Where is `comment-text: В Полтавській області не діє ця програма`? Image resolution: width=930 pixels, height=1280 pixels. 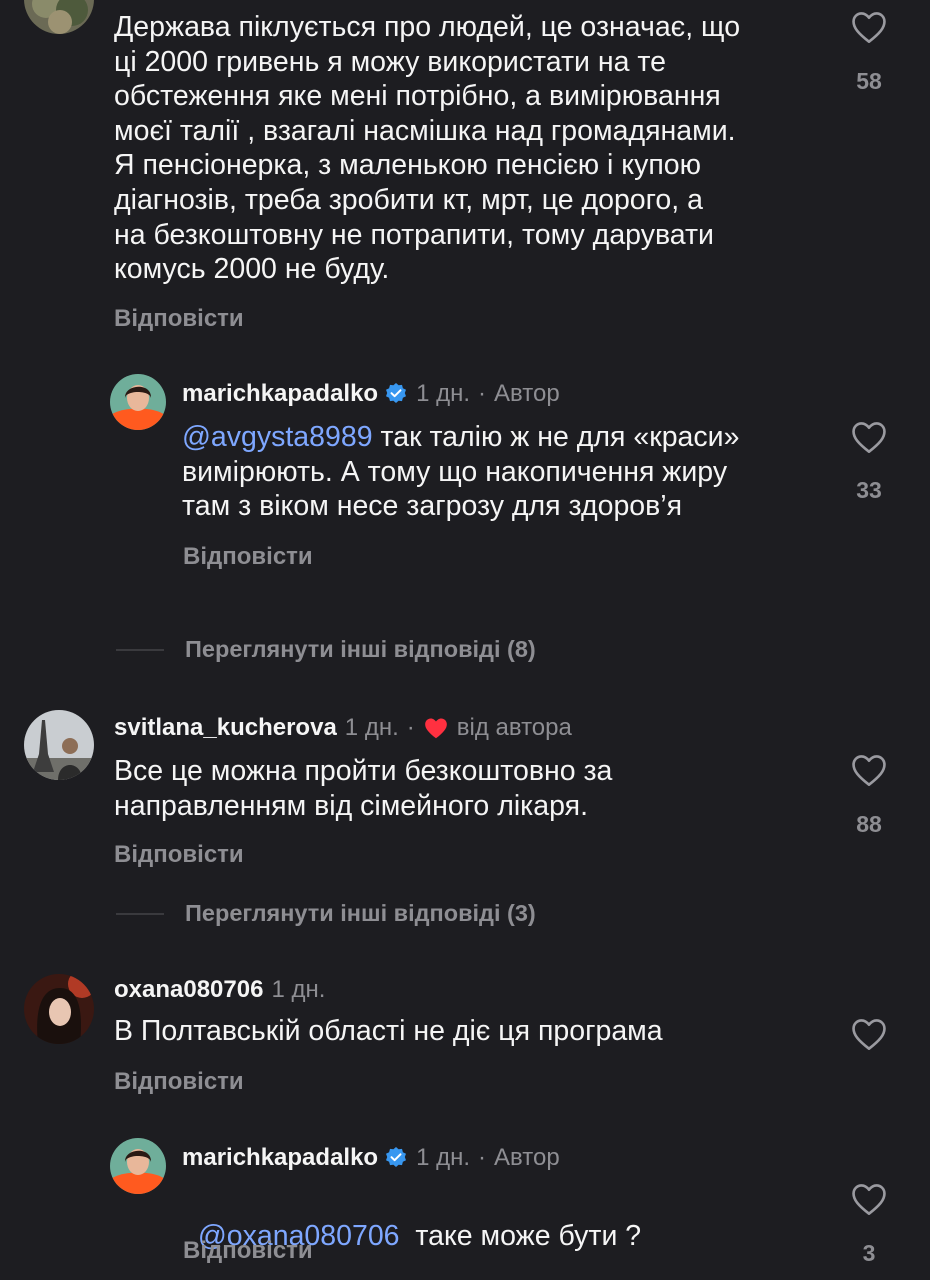 comment-text: В Полтавській області не діє ця програма is located at coordinates (388, 1031).